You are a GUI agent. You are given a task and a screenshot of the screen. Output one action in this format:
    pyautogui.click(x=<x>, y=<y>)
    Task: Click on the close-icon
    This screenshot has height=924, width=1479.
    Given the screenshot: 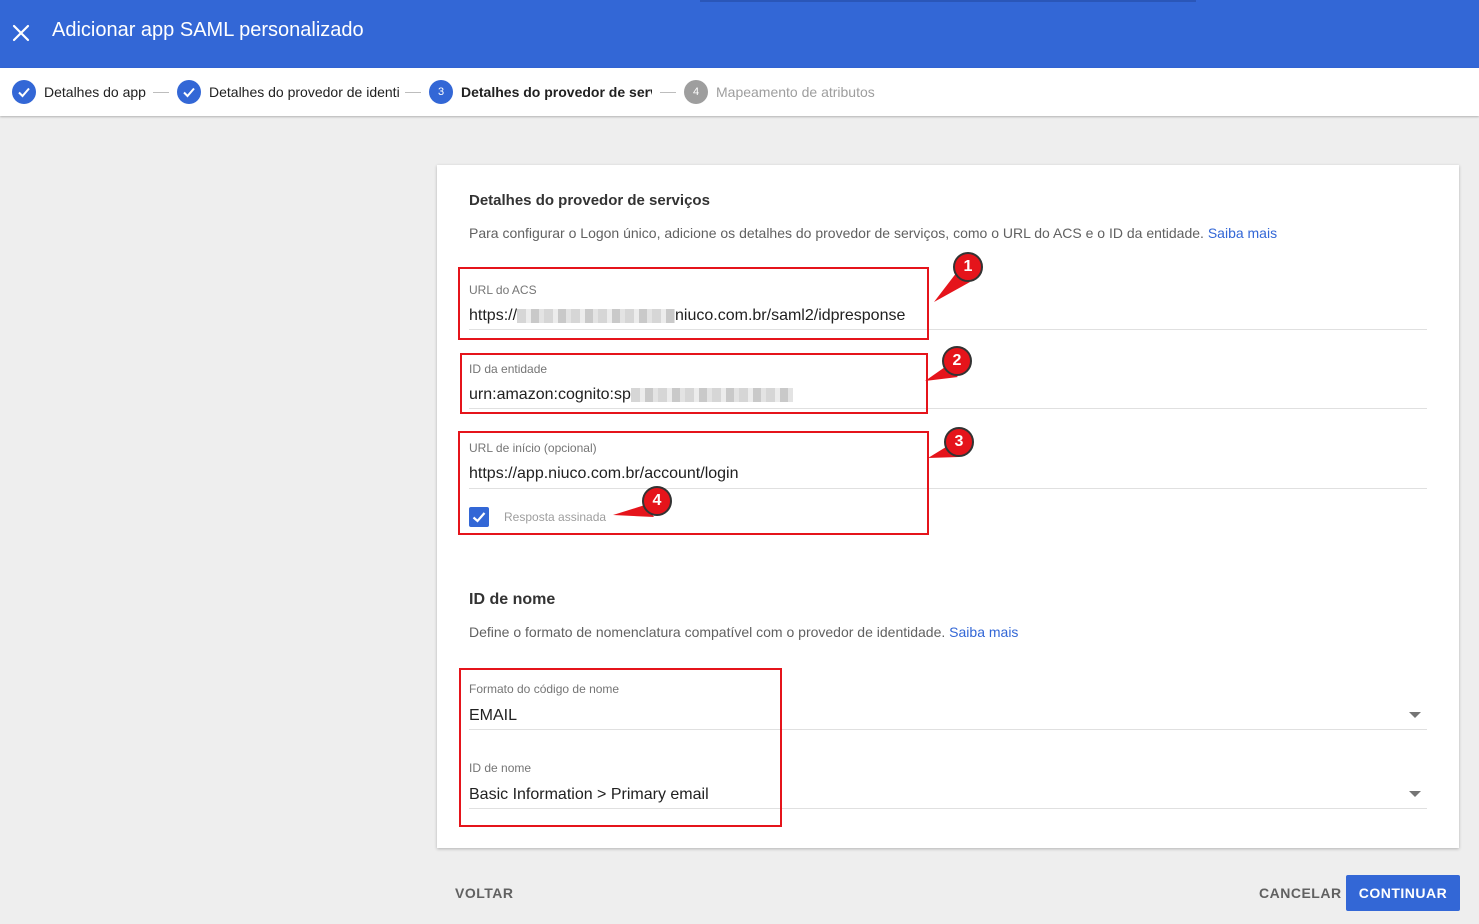 What is the action you would take?
    pyautogui.click(x=21, y=33)
    